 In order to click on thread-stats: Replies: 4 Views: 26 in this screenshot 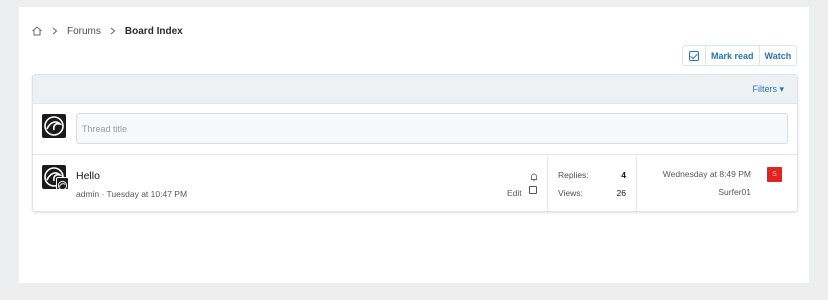, I will do `click(592, 183)`.